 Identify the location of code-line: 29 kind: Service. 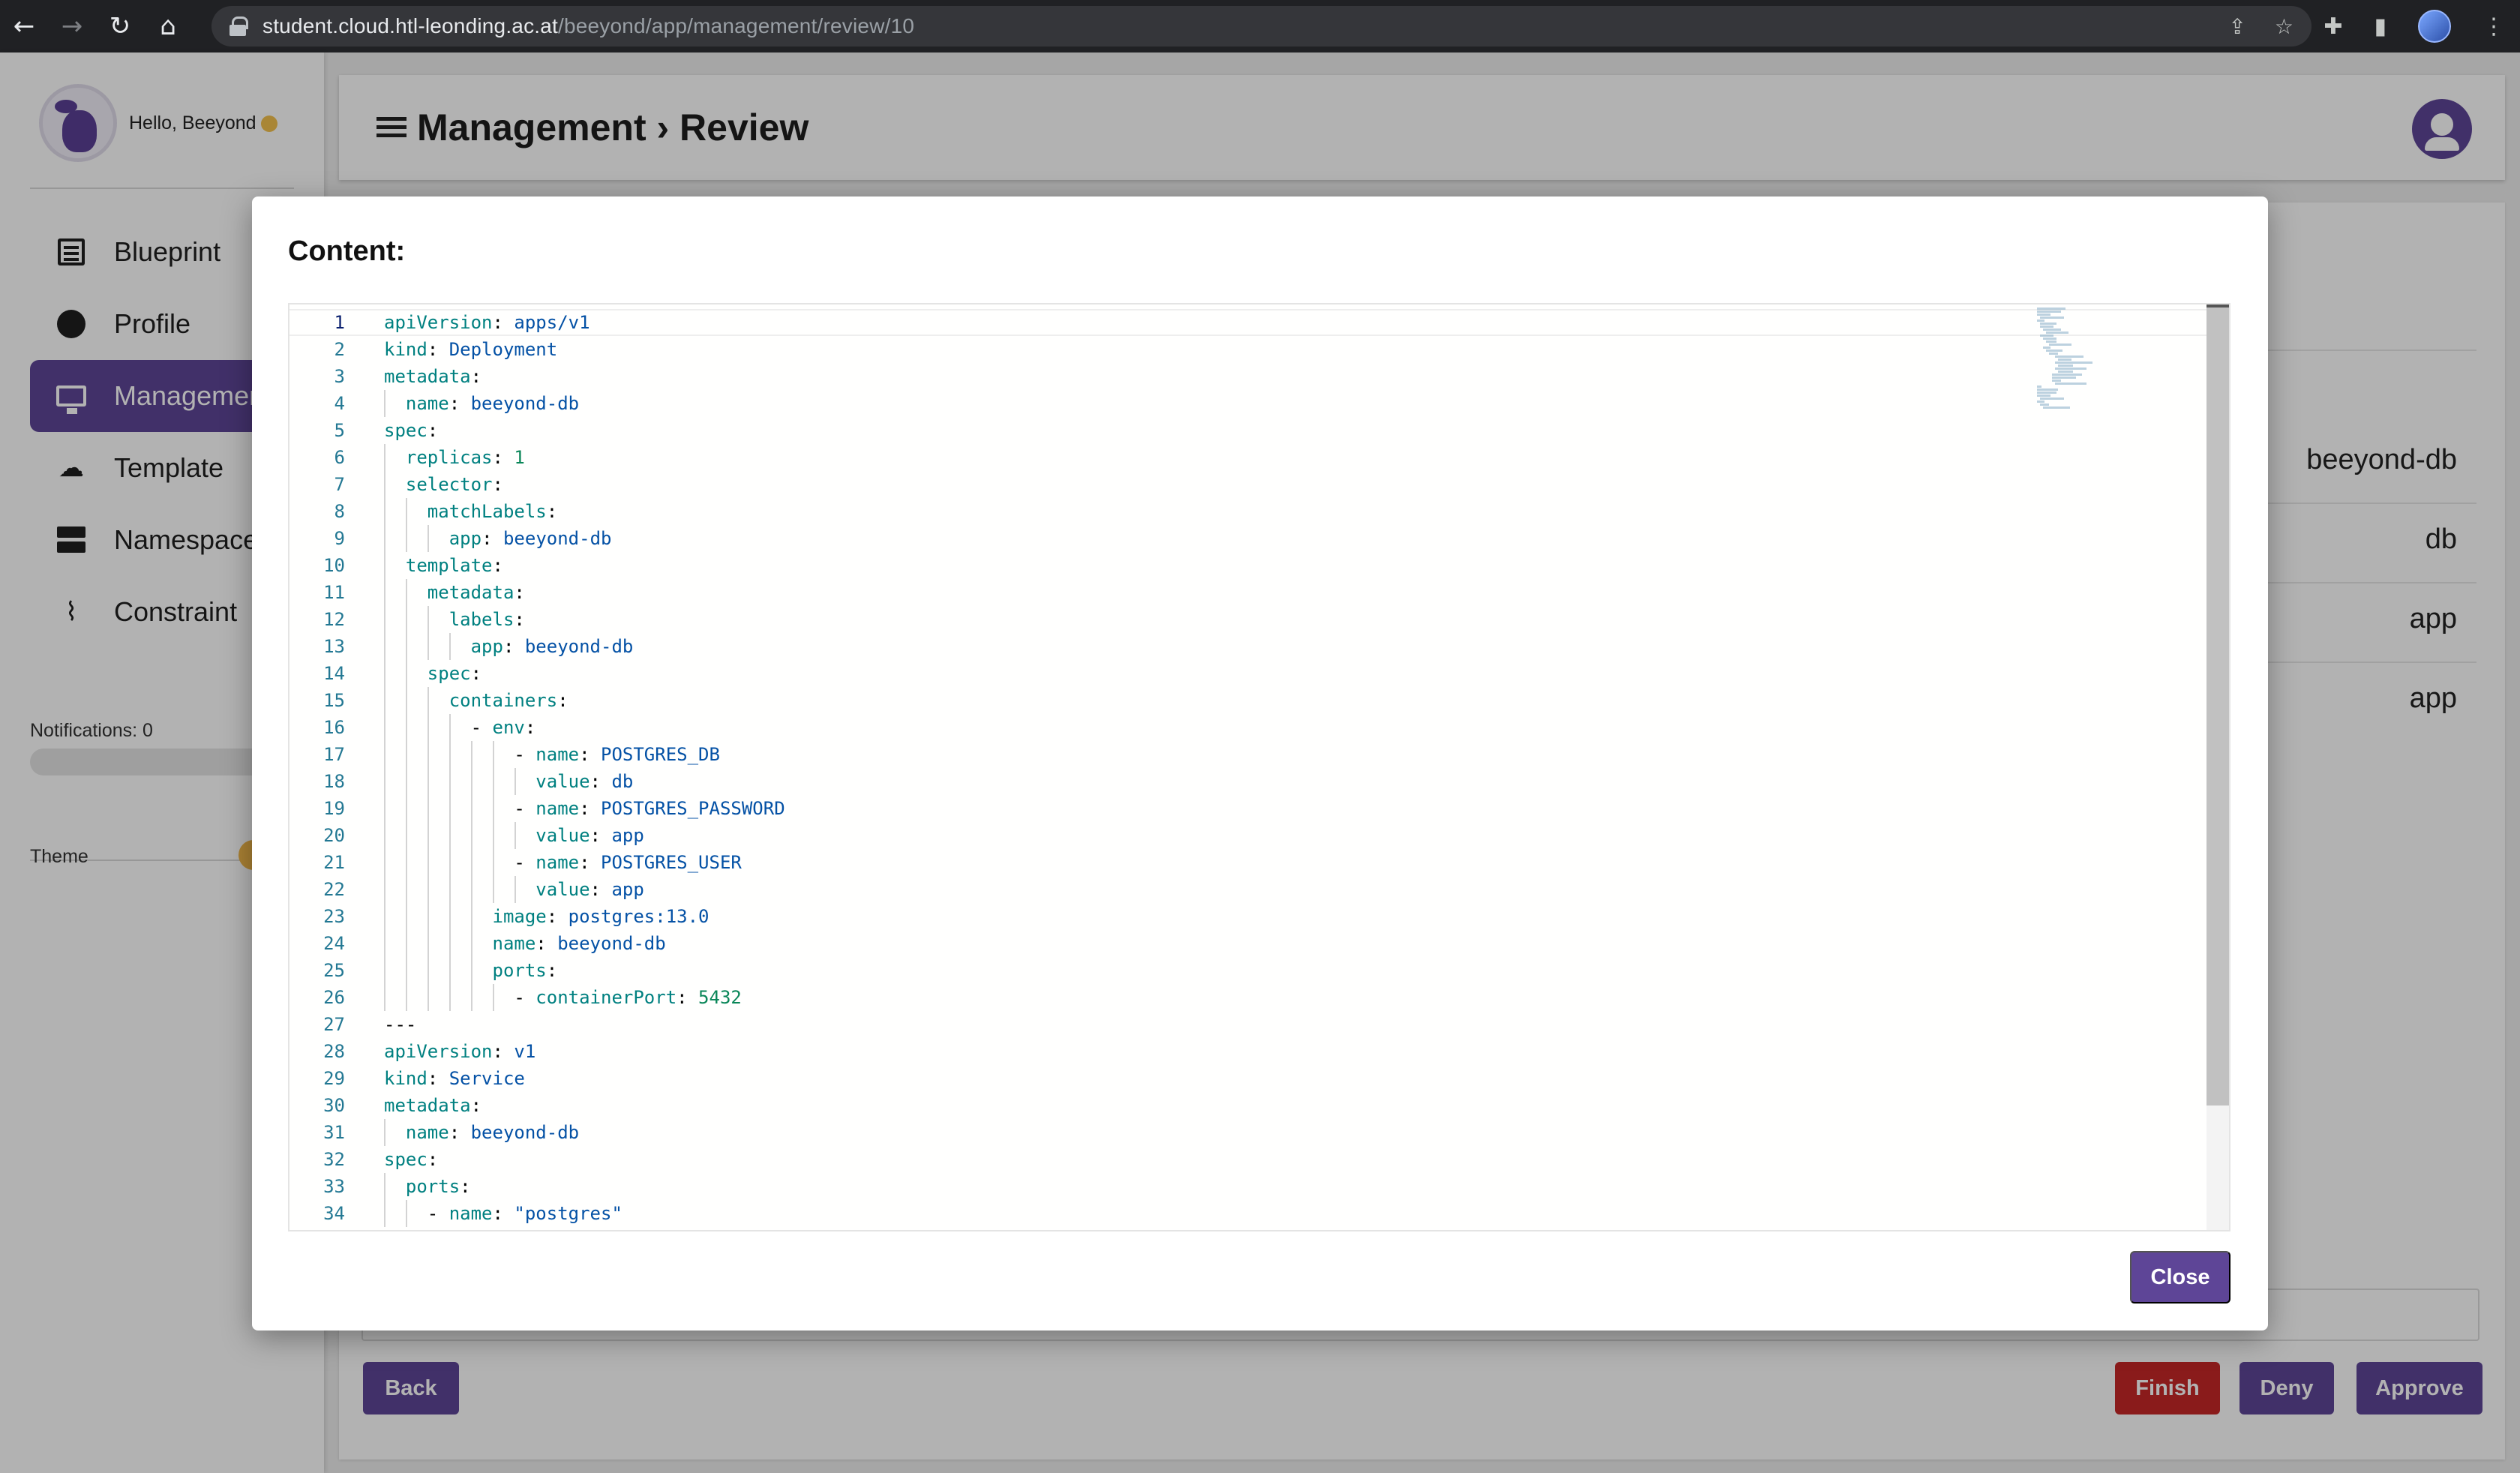
(1248, 1078).